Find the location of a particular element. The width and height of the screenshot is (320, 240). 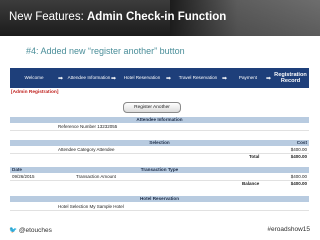

slide-title: New Features: Admin Check-in Function is located at coordinates (118, 17).